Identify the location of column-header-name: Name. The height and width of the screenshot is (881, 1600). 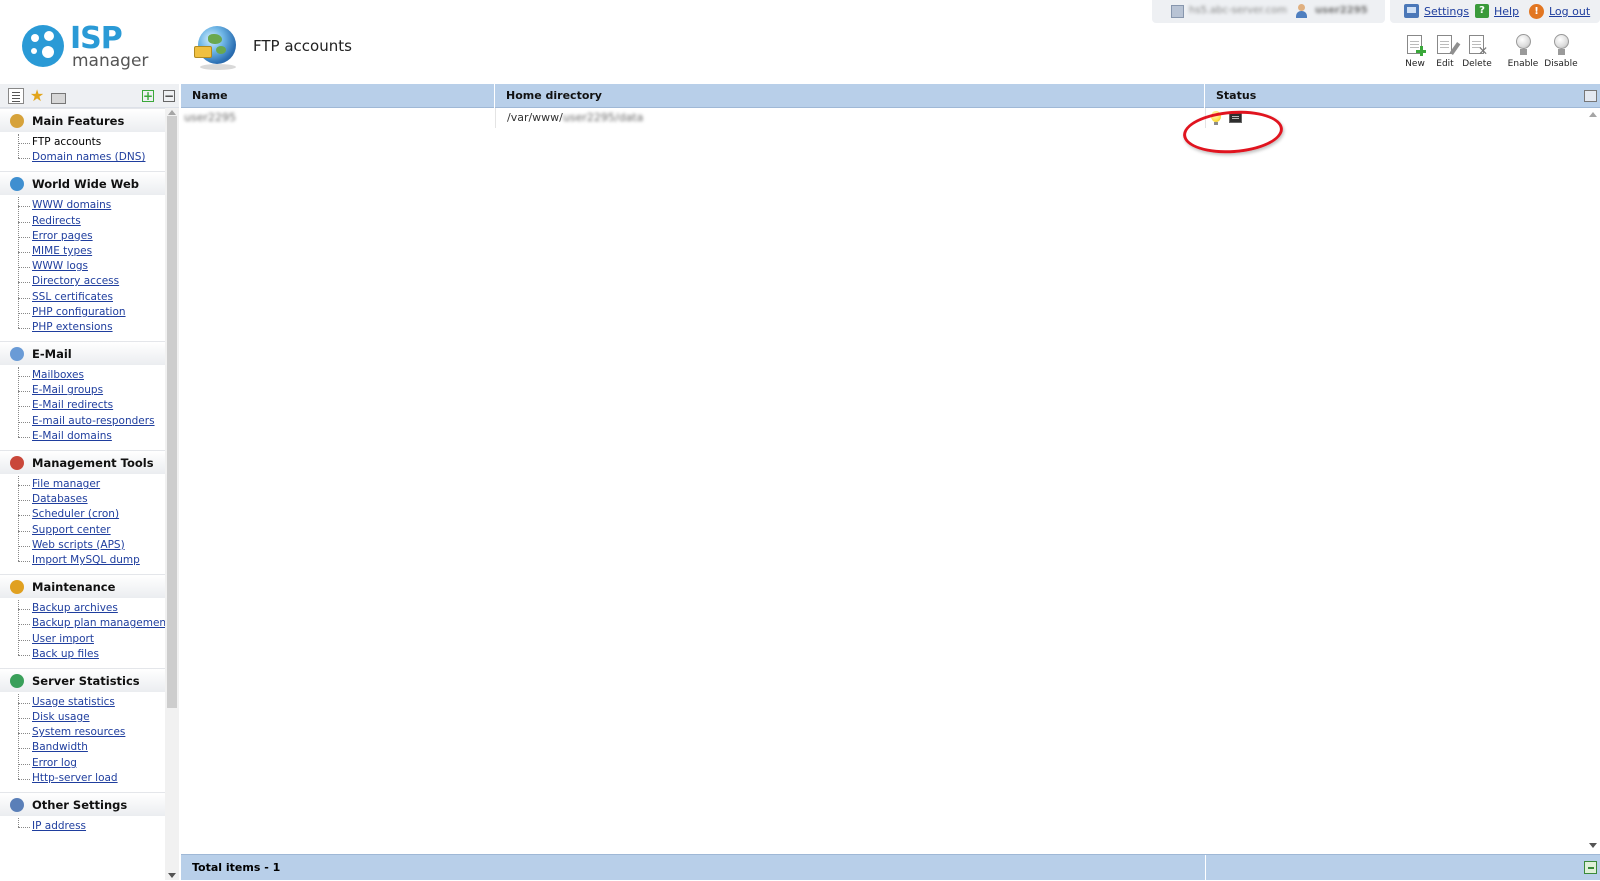
(338, 96).